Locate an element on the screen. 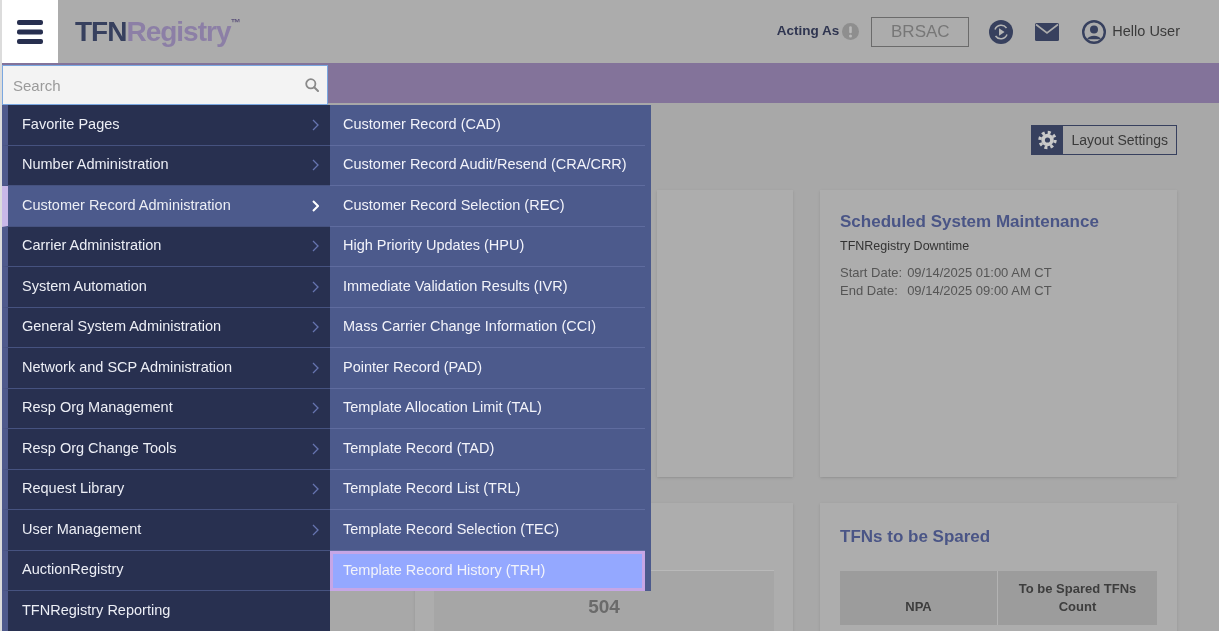 This screenshot has width=1219, height=631. submenu-item: Customer Record (CAD) is located at coordinates (487, 125).